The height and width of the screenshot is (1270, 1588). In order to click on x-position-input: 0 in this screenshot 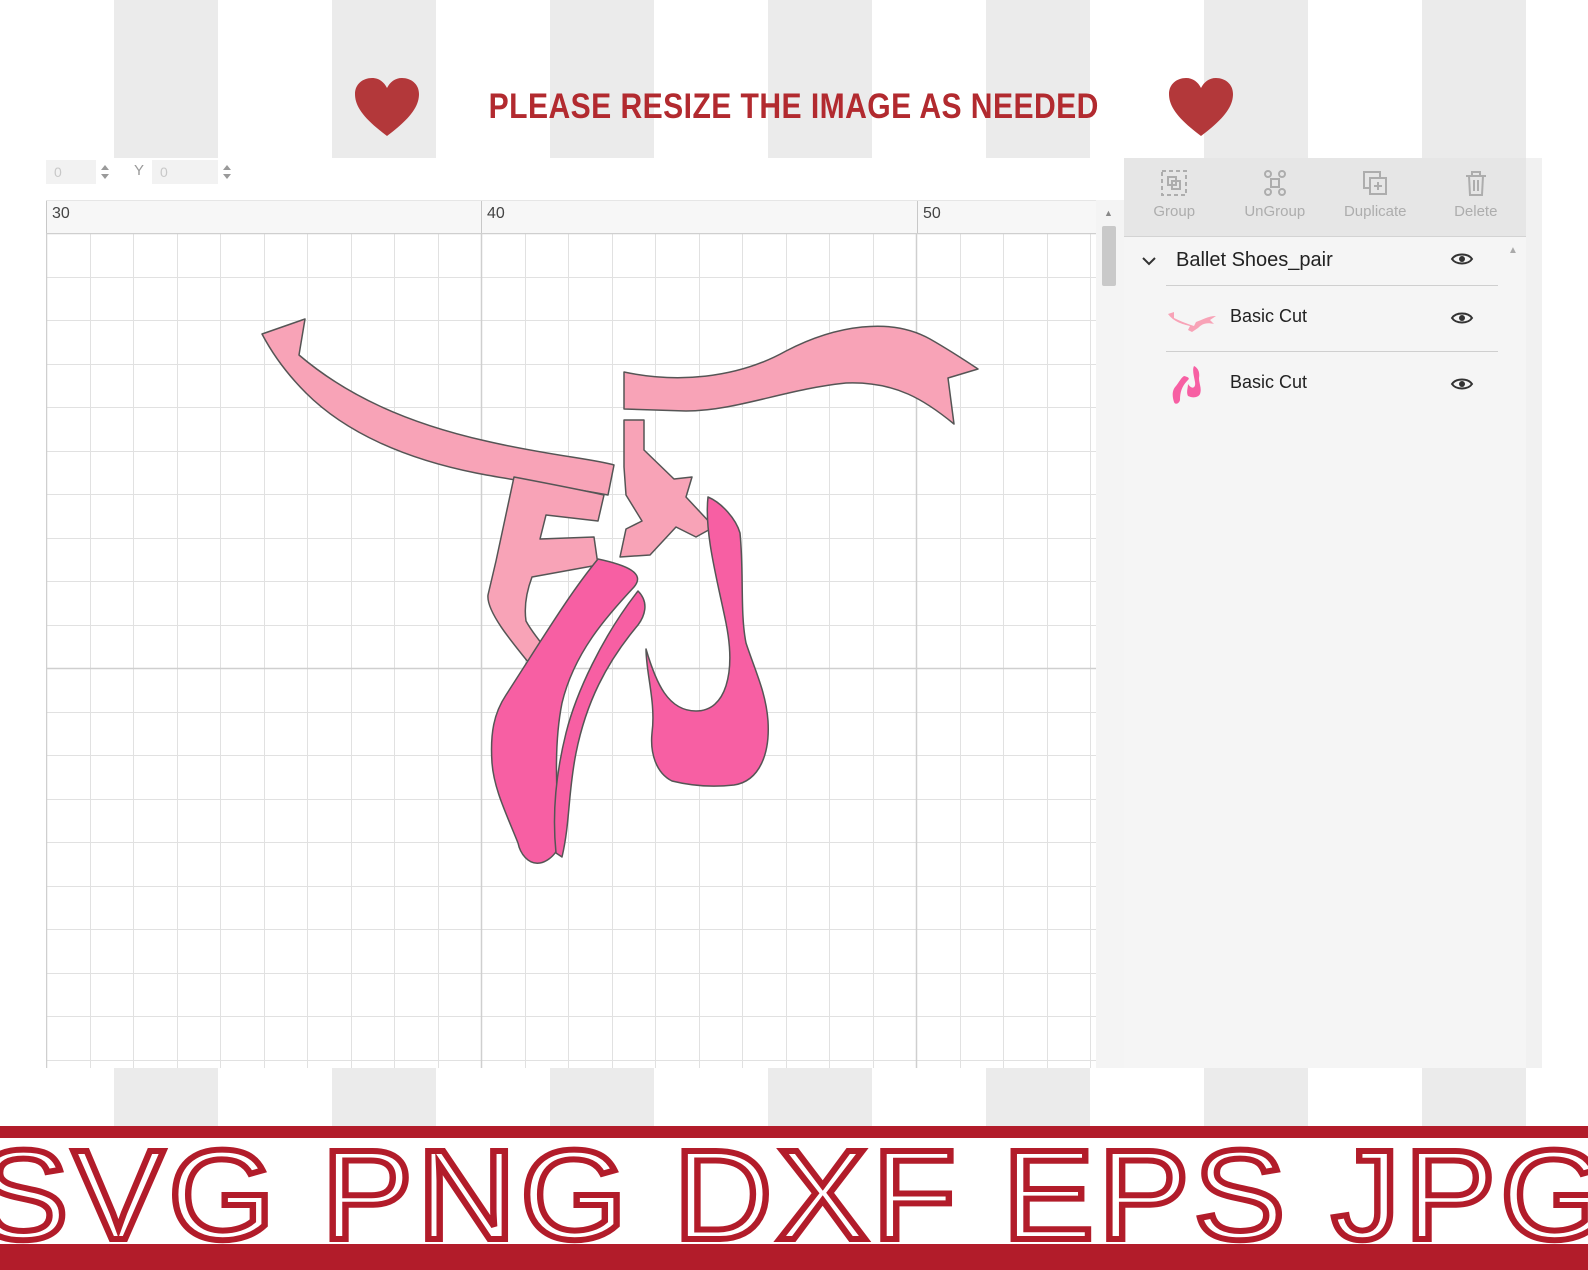, I will do `click(71, 172)`.